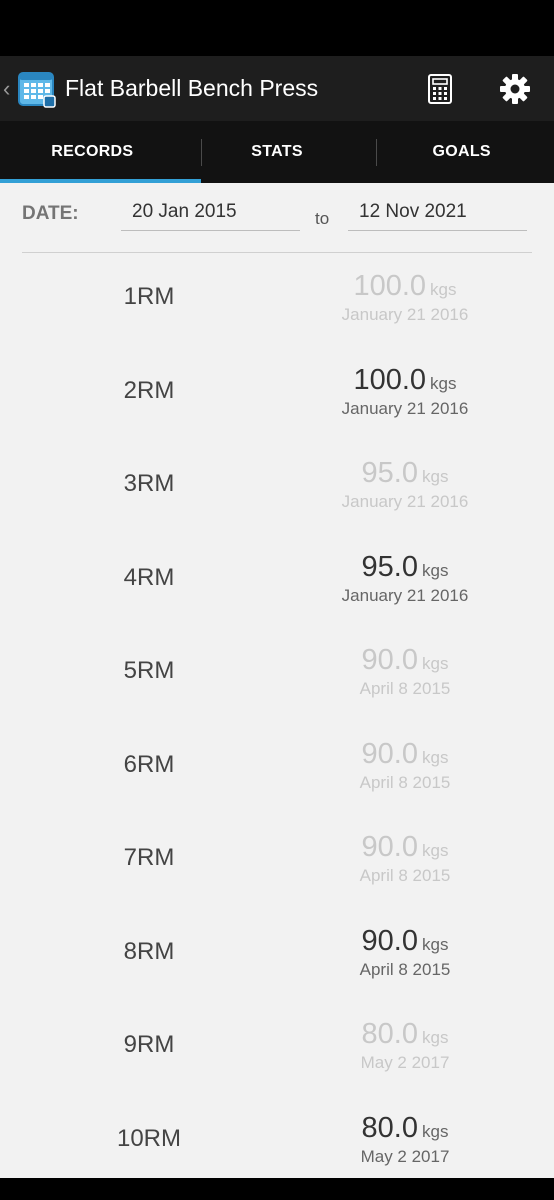 The image size is (554, 1200). What do you see at coordinates (322, 218) in the screenshot?
I see `to-label: to` at bounding box center [322, 218].